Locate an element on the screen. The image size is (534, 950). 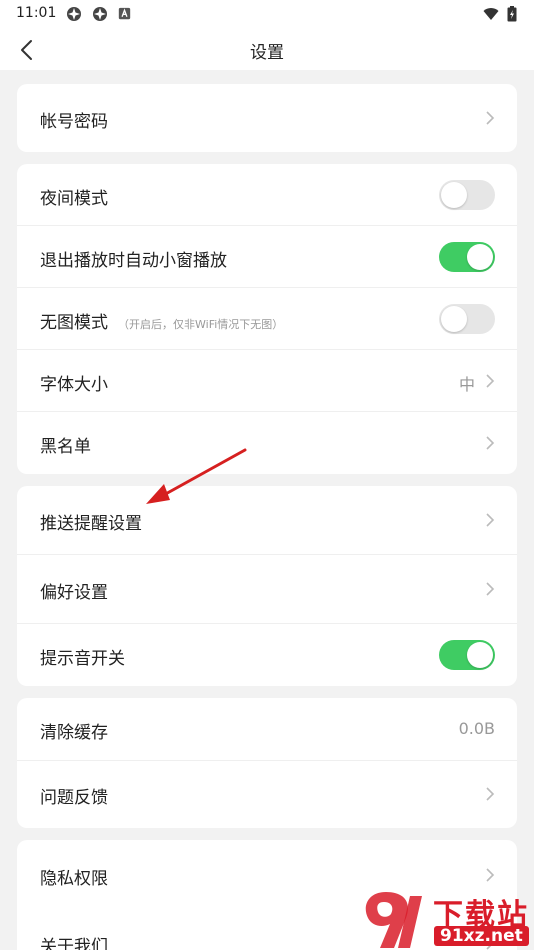
battery-icon is located at coordinates (512, 14).